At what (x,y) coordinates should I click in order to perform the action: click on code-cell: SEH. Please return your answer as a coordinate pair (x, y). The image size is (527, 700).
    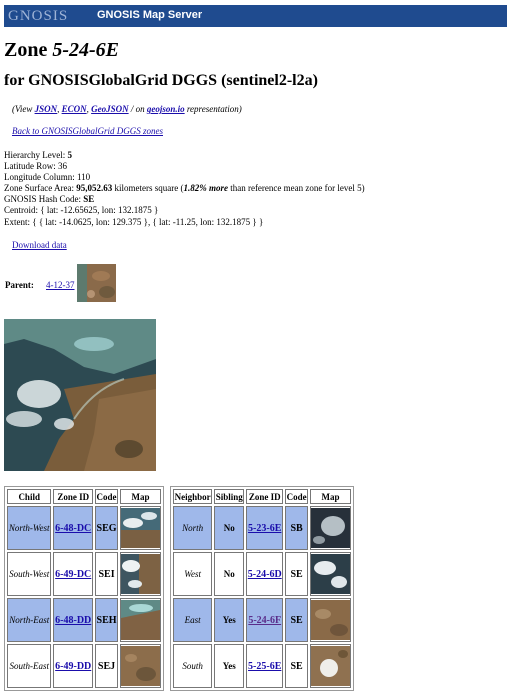
    Looking at the image, I should click on (106, 620).